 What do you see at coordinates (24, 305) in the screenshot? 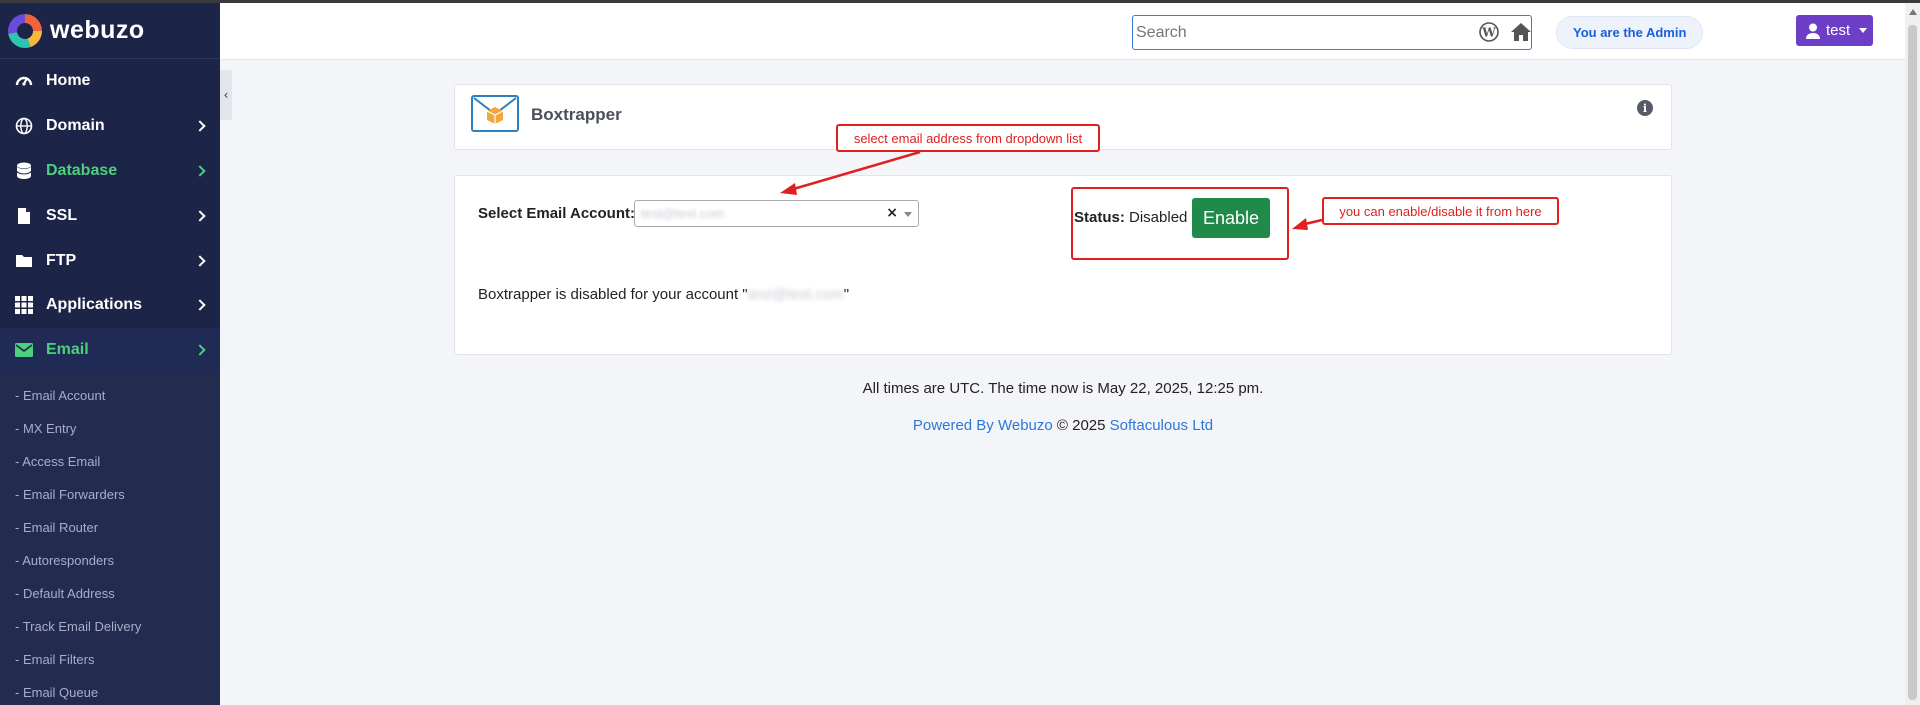
I see `grid-icon` at bounding box center [24, 305].